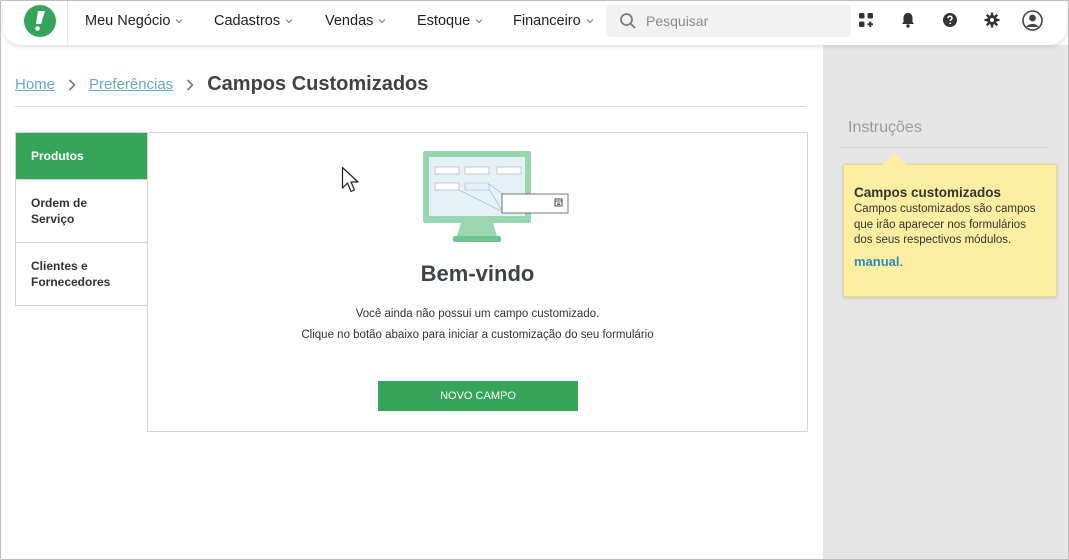  Describe the element at coordinates (67, 23) in the screenshot. I see `logo-separator` at that location.